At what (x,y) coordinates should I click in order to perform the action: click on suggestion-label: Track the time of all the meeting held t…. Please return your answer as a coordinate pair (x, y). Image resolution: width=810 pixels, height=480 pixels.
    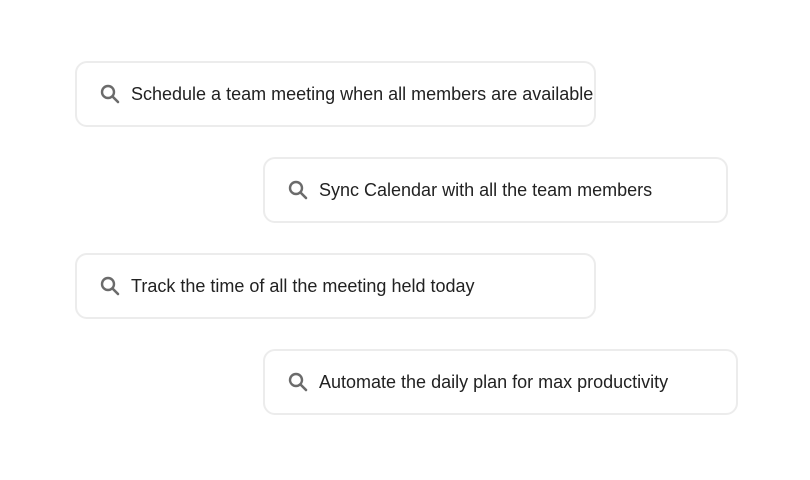
    Looking at the image, I should click on (303, 285).